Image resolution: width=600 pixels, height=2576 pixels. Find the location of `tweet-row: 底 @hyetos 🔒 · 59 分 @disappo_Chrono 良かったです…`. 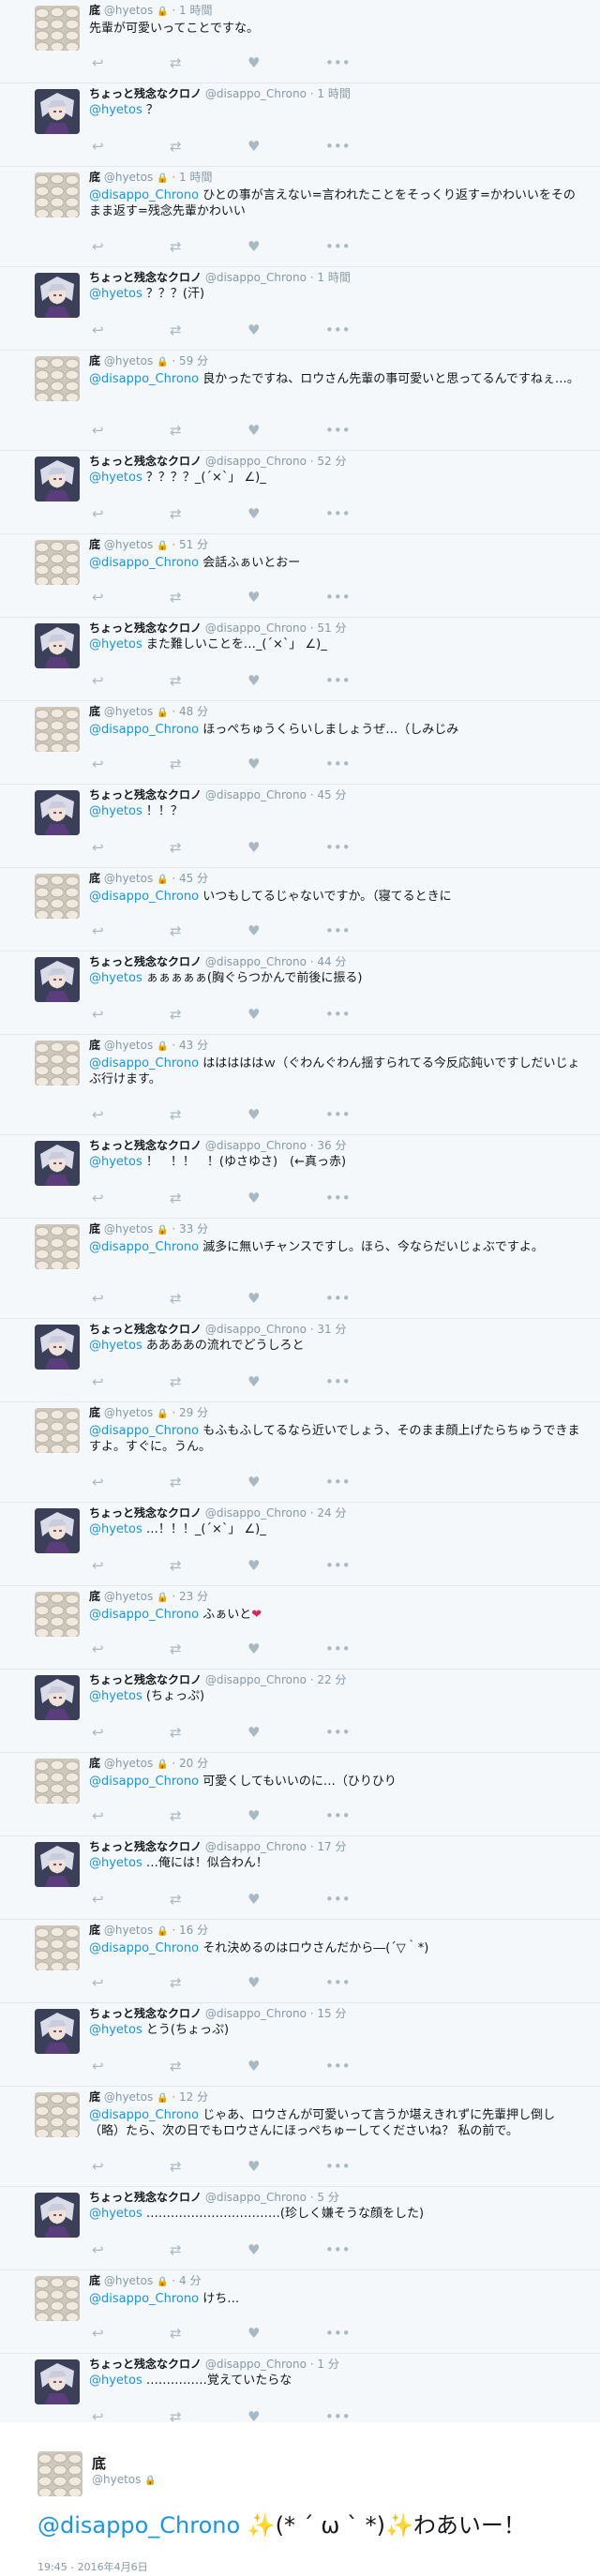

tweet-row: 底 @hyetos 🔒 · 59 分 @disappo_Chrono 良かったです… is located at coordinates (300, 401).